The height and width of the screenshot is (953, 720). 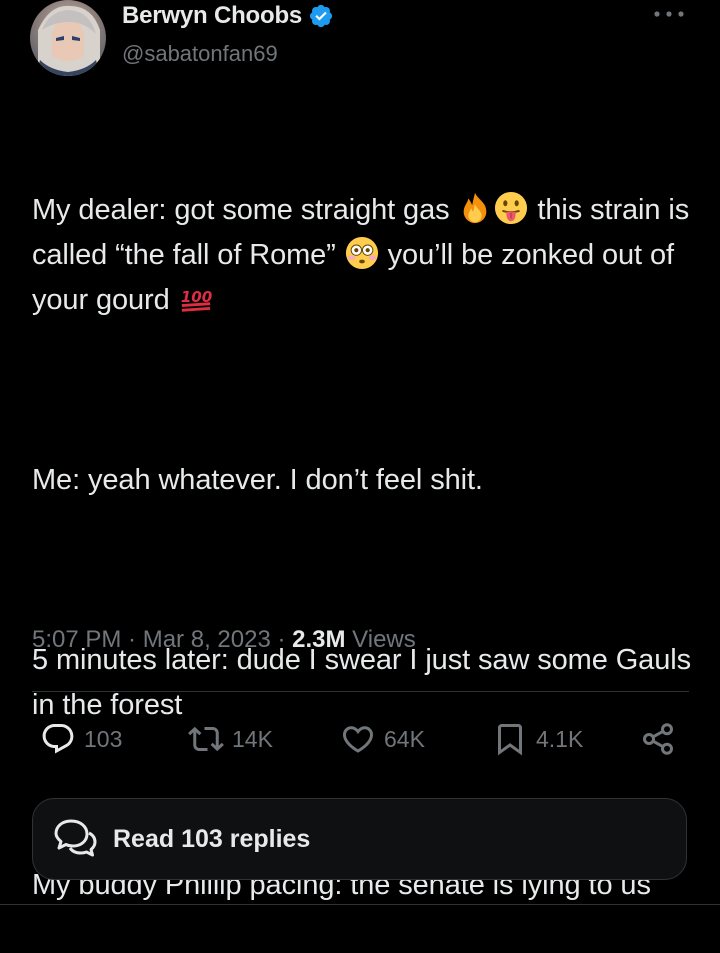 What do you see at coordinates (669, 14) in the screenshot?
I see `more-options-icon` at bounding box center [669, 14].